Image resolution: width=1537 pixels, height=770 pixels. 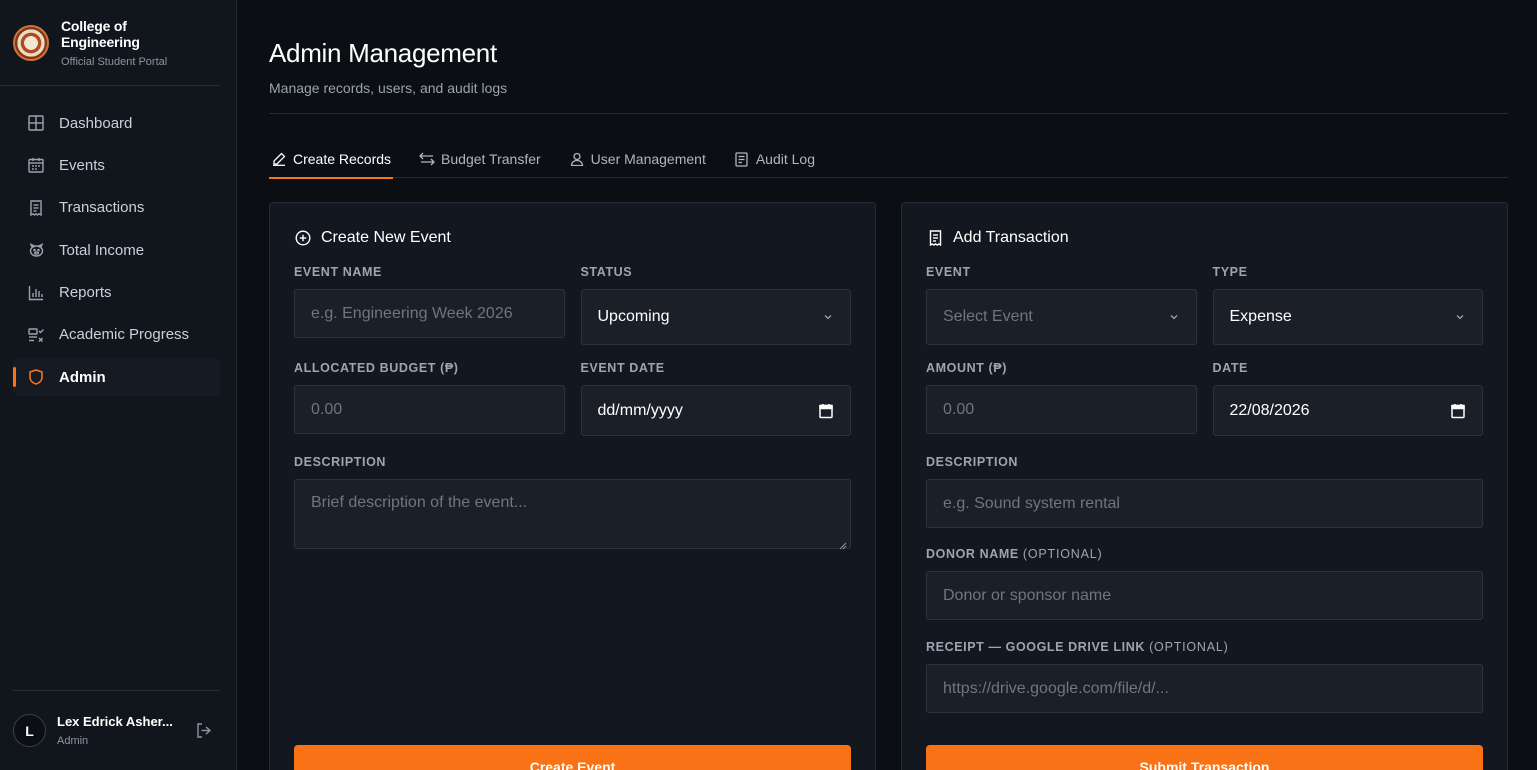 I want to click on event-name-input: e.g. Engineering Week 2026, so click(x=429, y=313).